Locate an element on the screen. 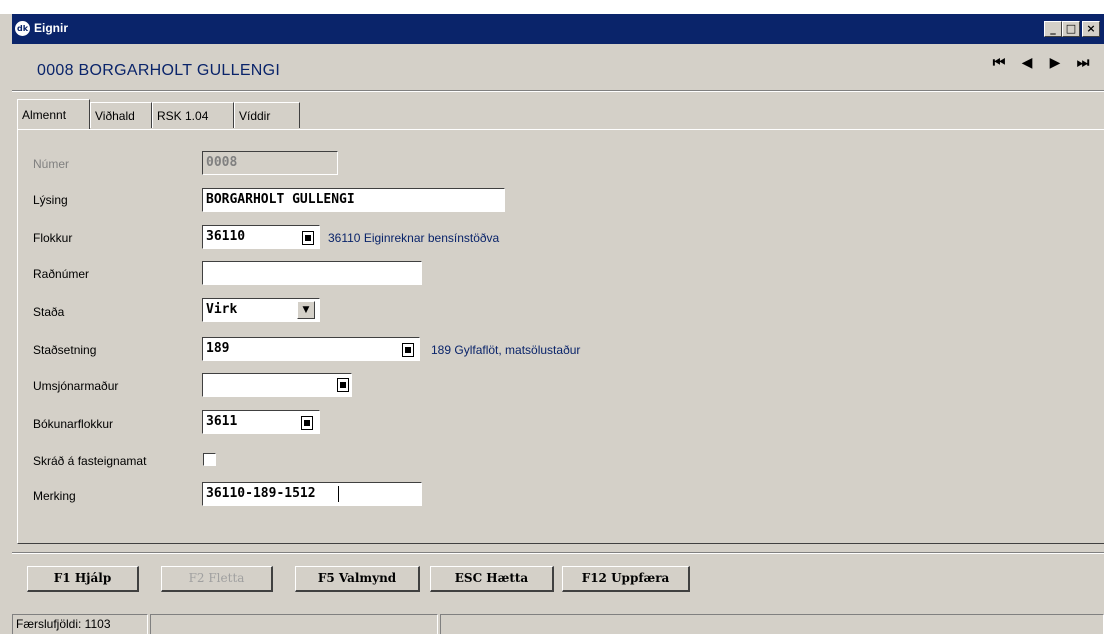 The width and height of the screenshot is (1104, 634). record-title: 0008 BORGARHOLT GULLENGI is located at coordinates (159, 70).